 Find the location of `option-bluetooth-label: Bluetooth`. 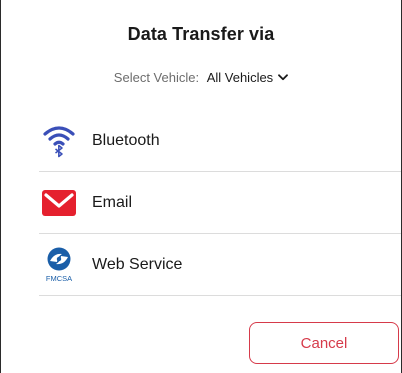

option-bluetooth-label: Bluetooth is located at coordinates (126, 140).